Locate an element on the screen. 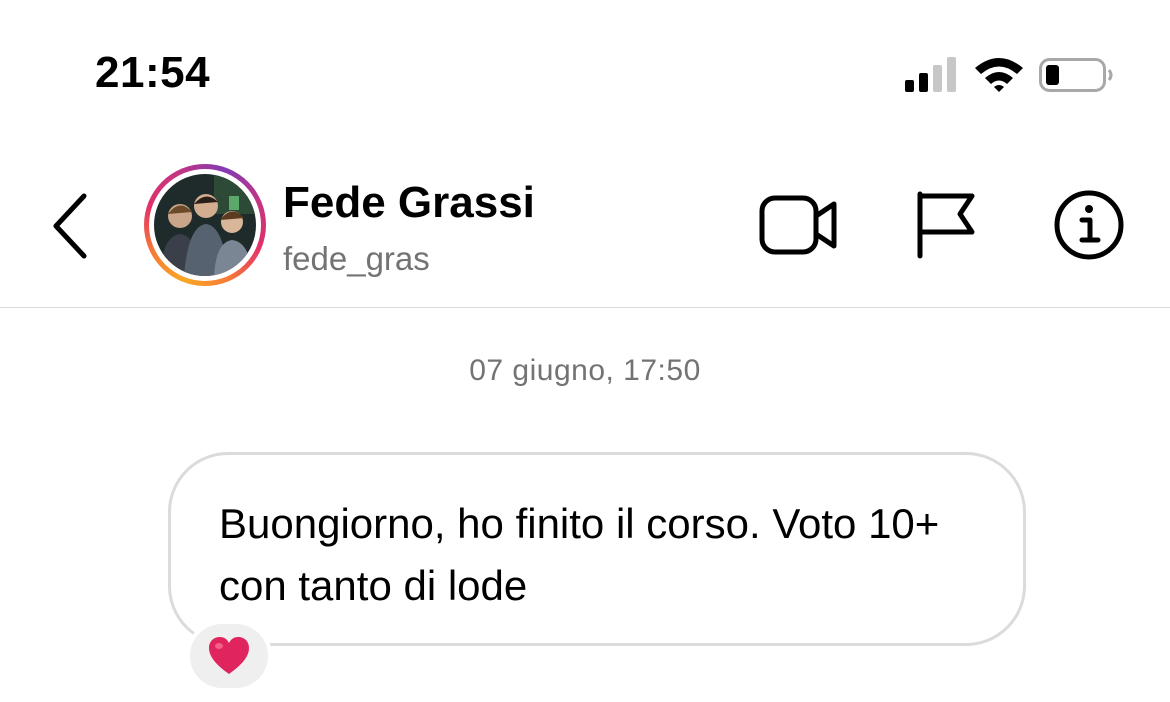  report-flag-button is located at coordinates (945, 224).